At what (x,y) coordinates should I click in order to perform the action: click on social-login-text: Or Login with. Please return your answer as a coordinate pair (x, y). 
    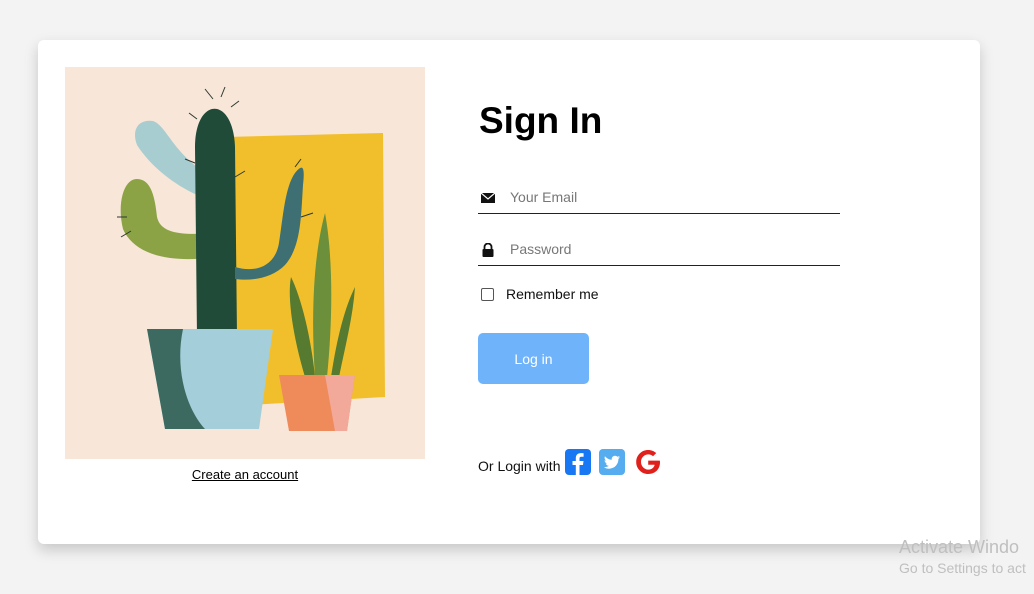
    Looking at the image, I should click on (519, 466).